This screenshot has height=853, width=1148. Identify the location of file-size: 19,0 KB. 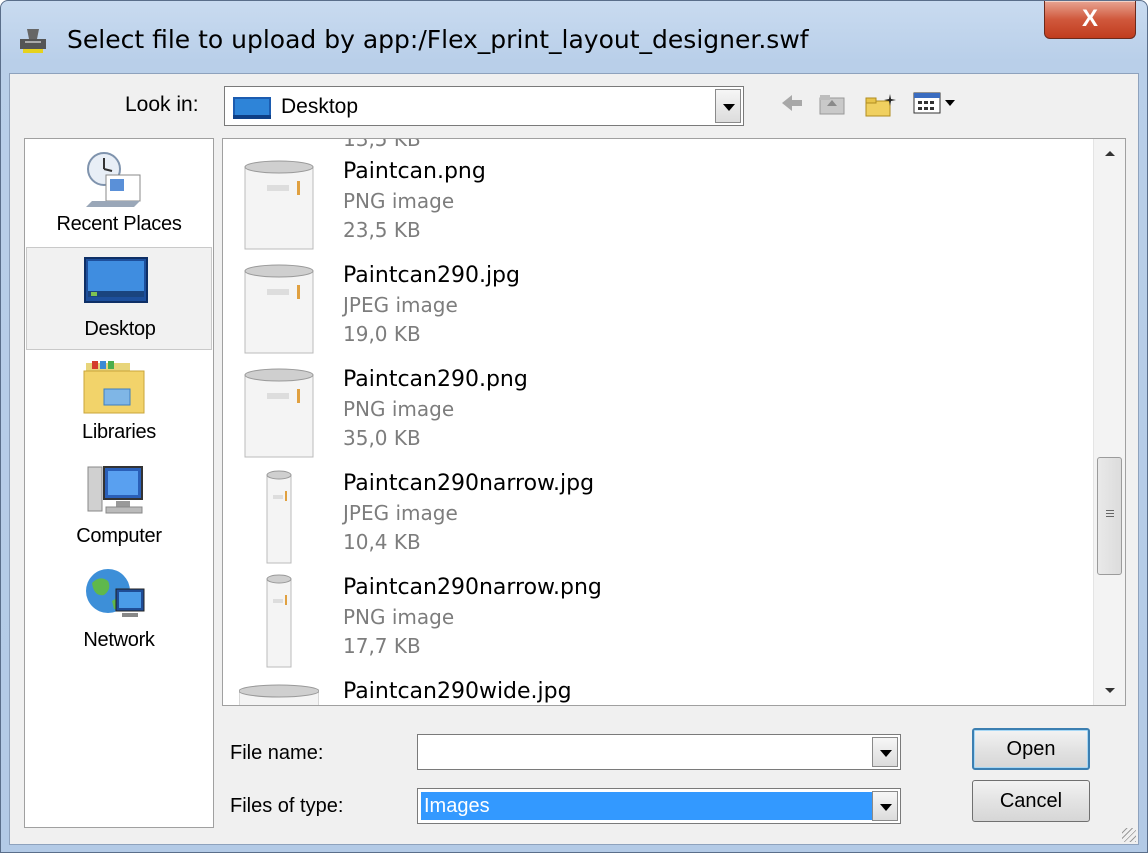
(382, 334).